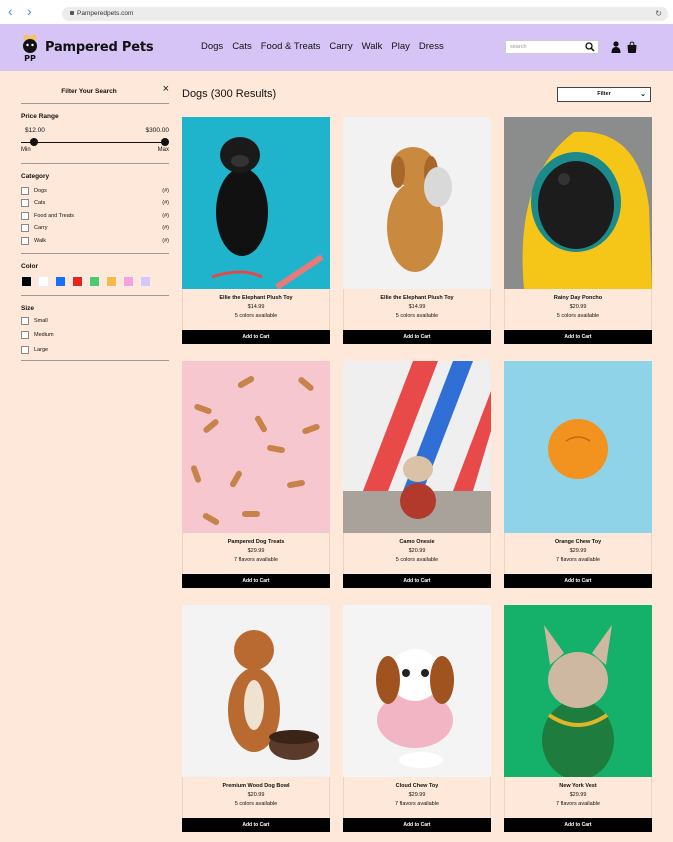 This screenshot has height=842, width=673. I want to click on logo-icon: PP, so click(30, 47).